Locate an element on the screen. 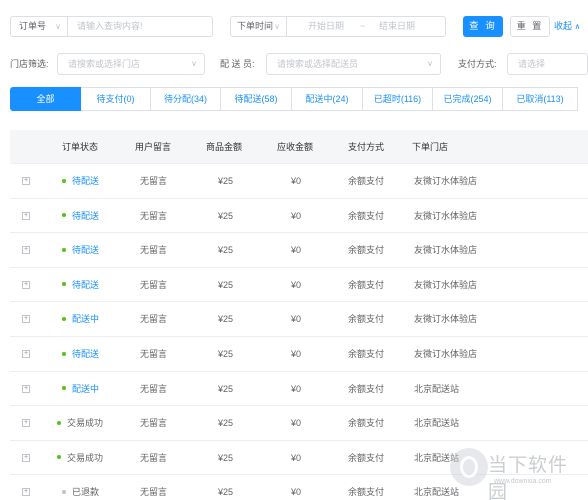  col-header-receivable: 应收金额 is located at coordinates (295, 147).